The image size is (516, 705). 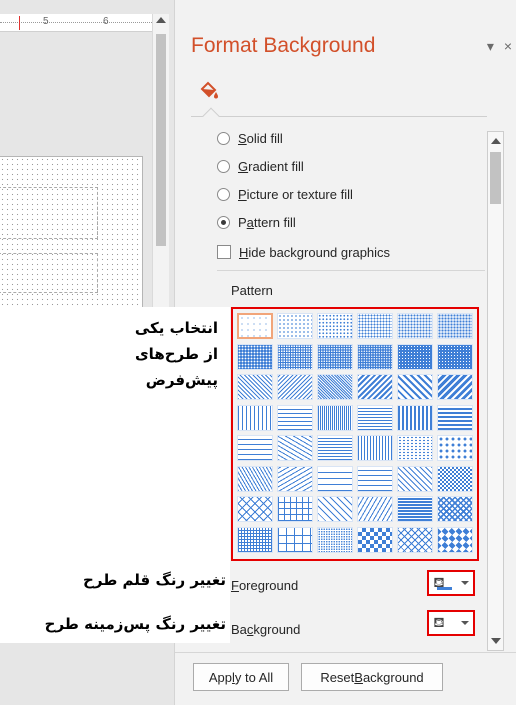 I want to click on foreground-color-button: ⛾, so click(x=451, y=583).